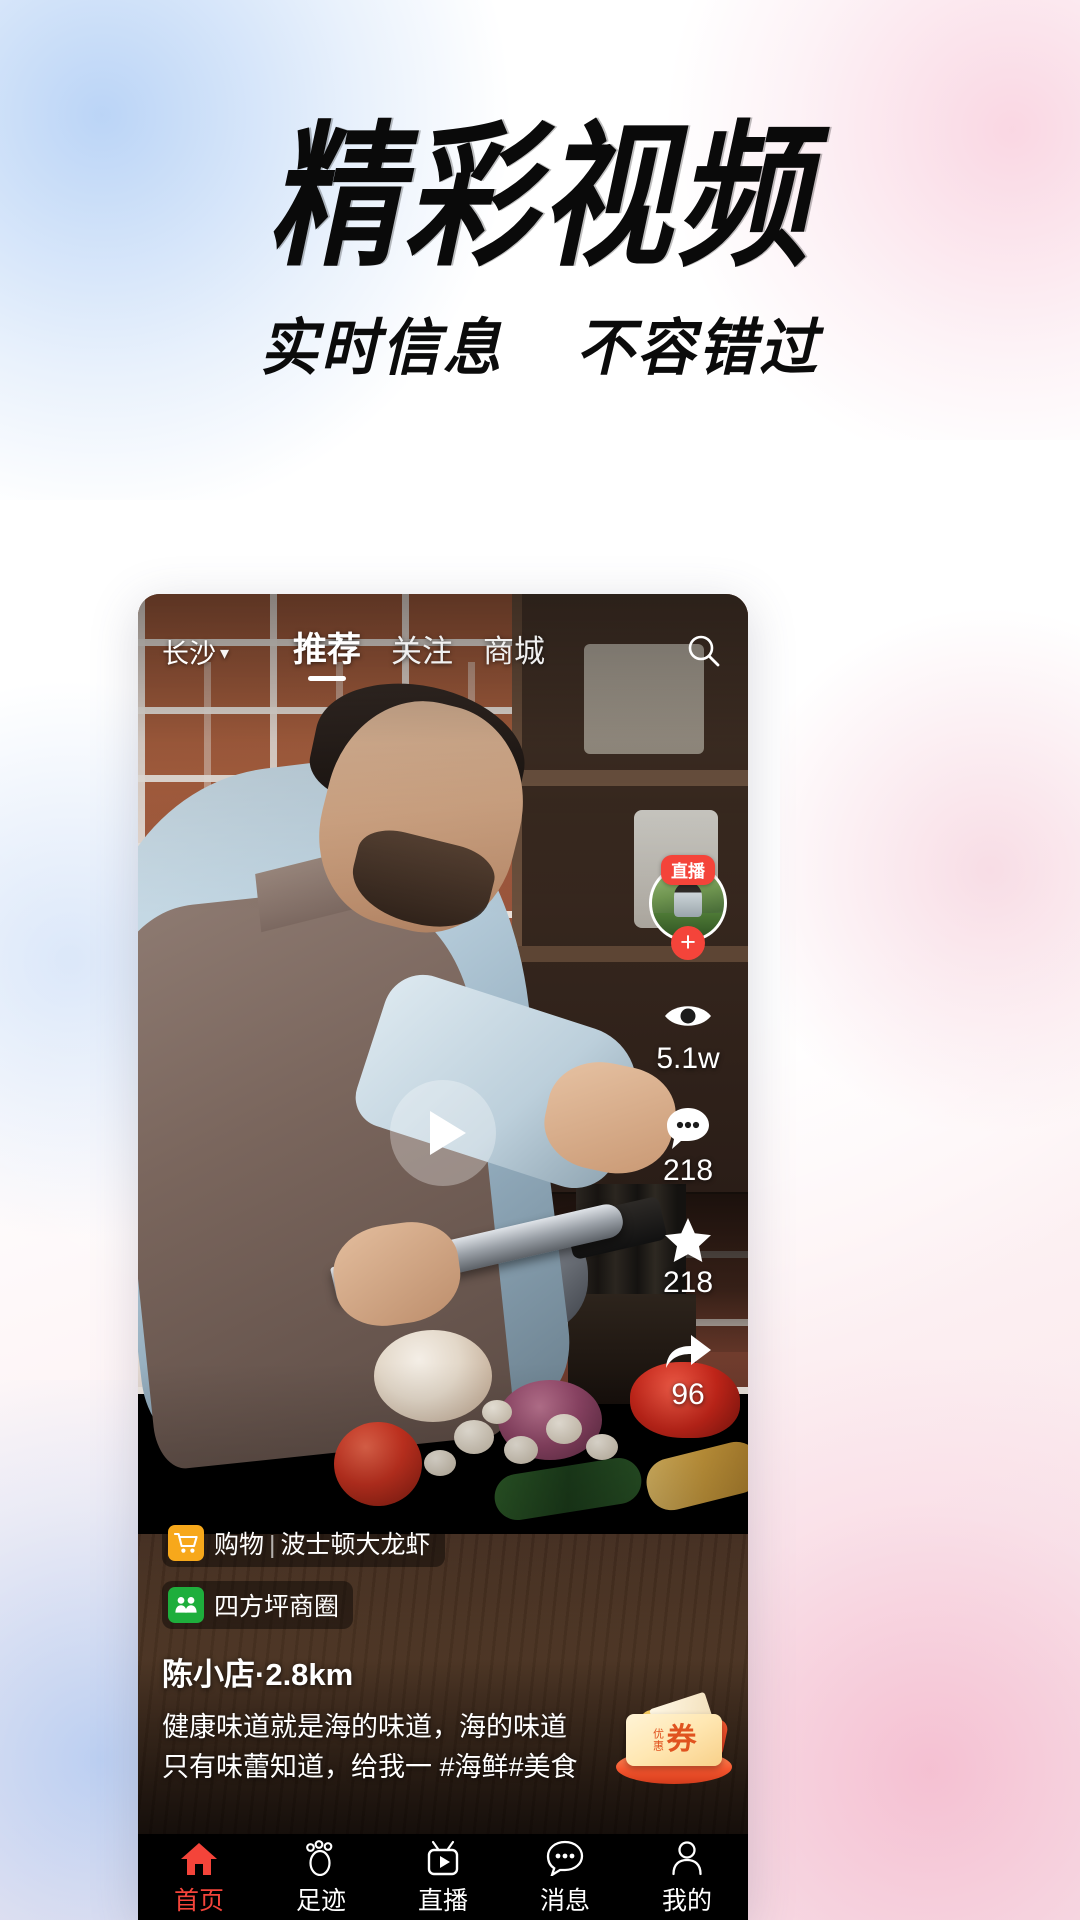  What do you see at coordinates (688, 1240) in the screenshot?
I see `star-icon` at bounding box center [688, 1240].